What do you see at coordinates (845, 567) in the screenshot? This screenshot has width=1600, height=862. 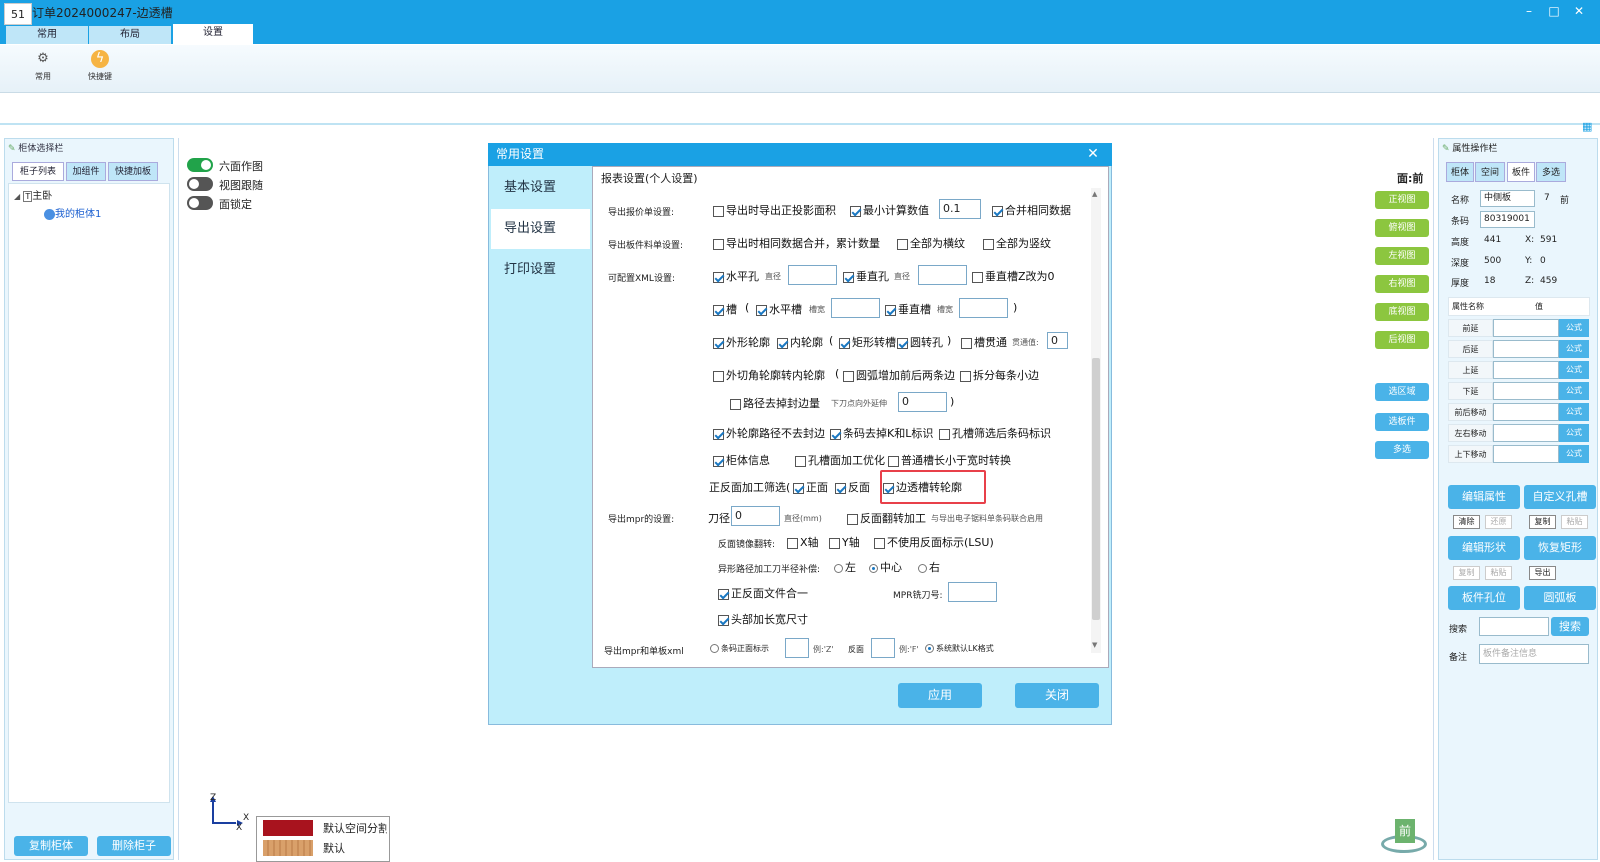 I see `comp-left-radio: 左` at bounding box center [845, 567].